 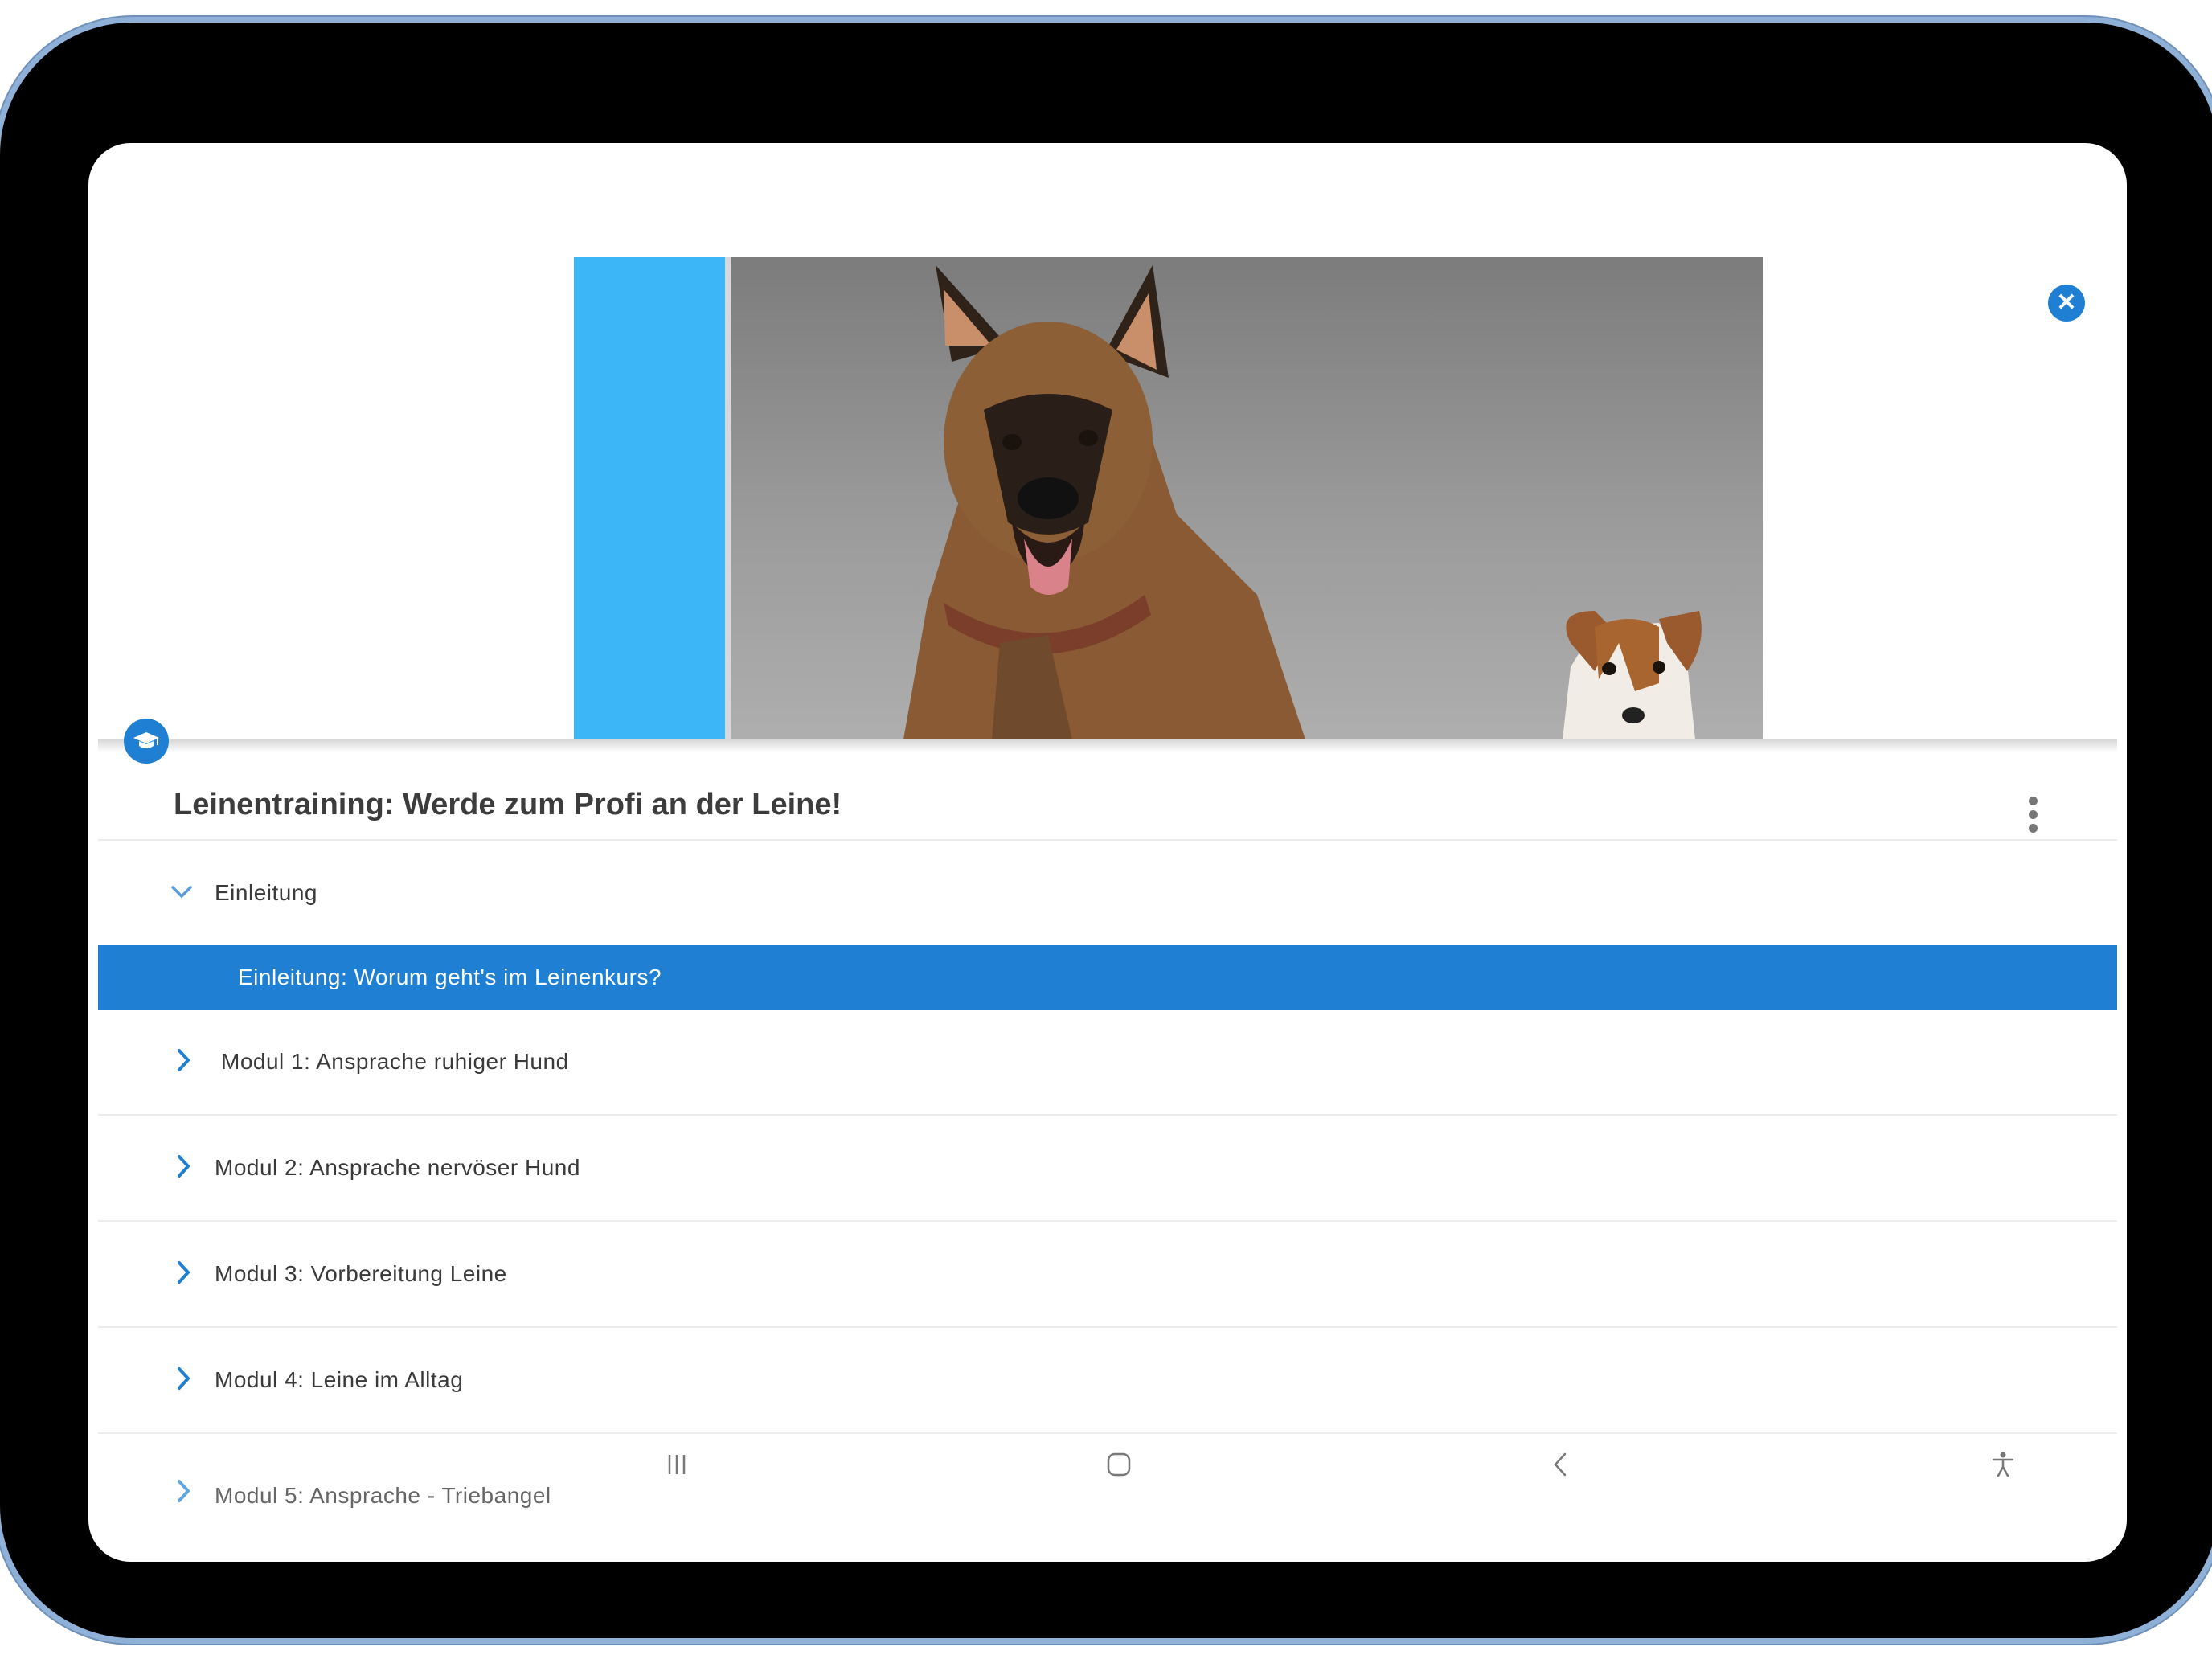 What do you see at coordinates (146, 741) in the screenshot?
I see `graduation-cap-icon` at bounding box center [146, 741].